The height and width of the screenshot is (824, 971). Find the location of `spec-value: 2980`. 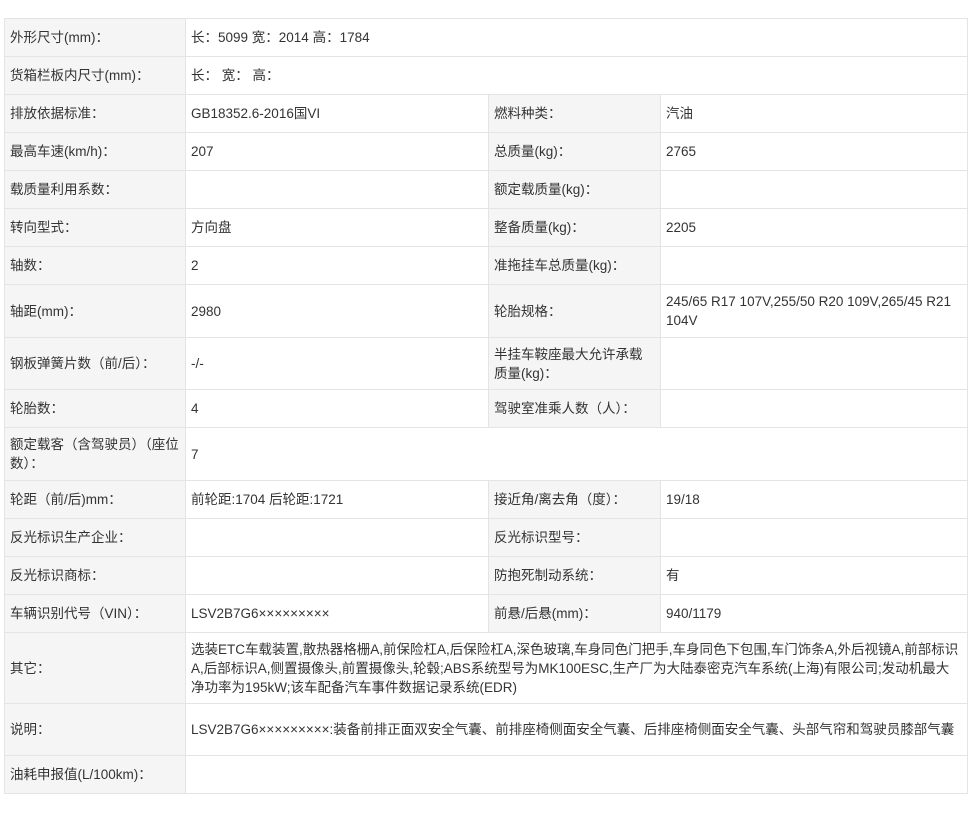

spec-value: 2980 is located at coordinates (337, 311).